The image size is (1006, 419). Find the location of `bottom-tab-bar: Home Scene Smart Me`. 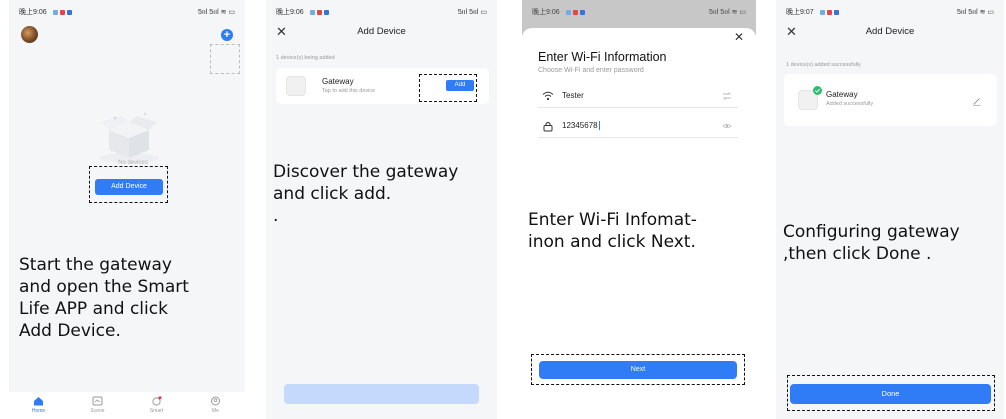

bottom-tab-bar: Home Scene Smart Me is located at coordinates (127, 405).